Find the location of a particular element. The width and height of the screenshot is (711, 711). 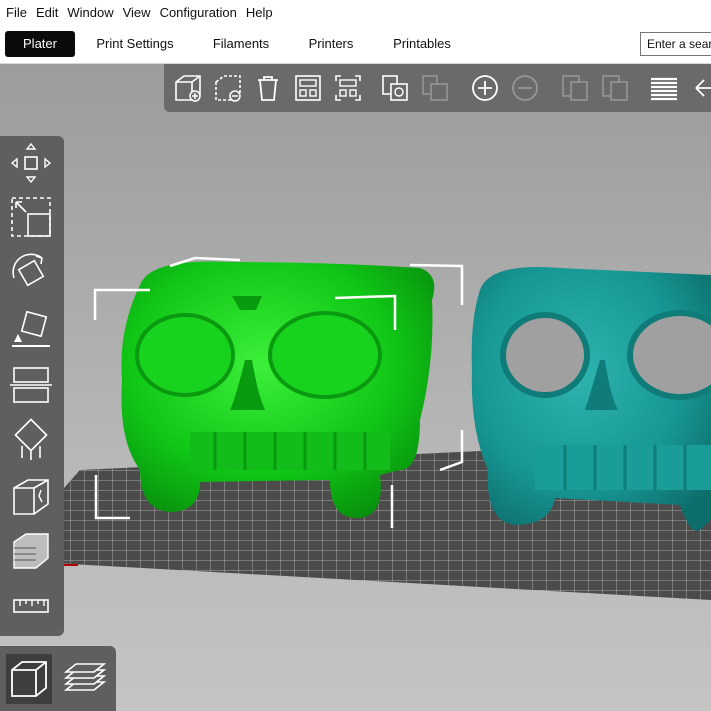

menu-window: Window is located at coordinates (87, 12).